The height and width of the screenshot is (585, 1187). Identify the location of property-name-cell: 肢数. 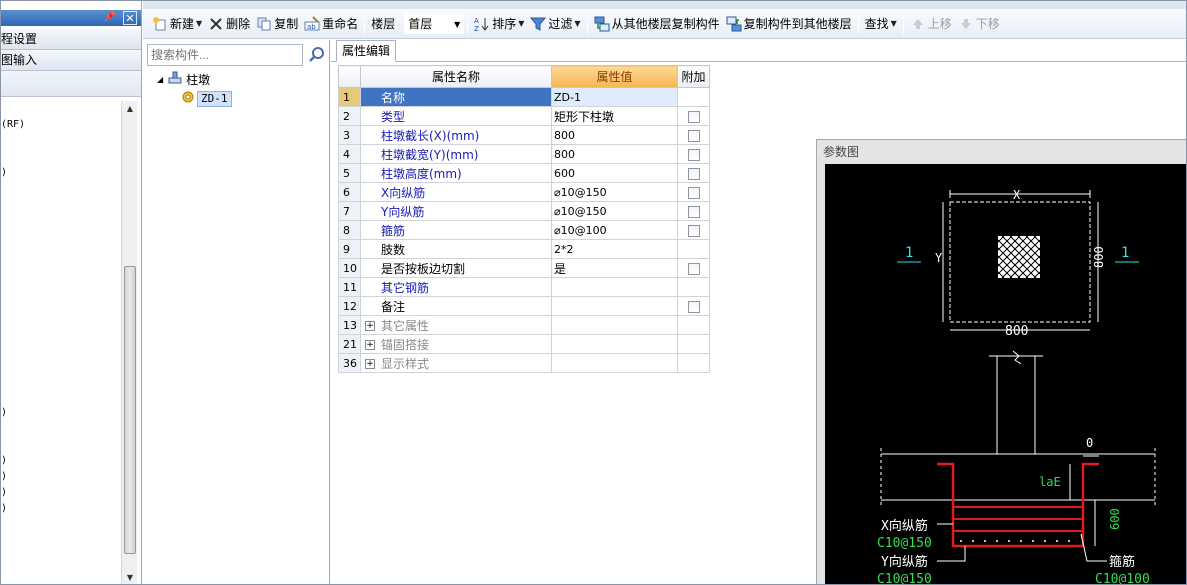
(456, 249).